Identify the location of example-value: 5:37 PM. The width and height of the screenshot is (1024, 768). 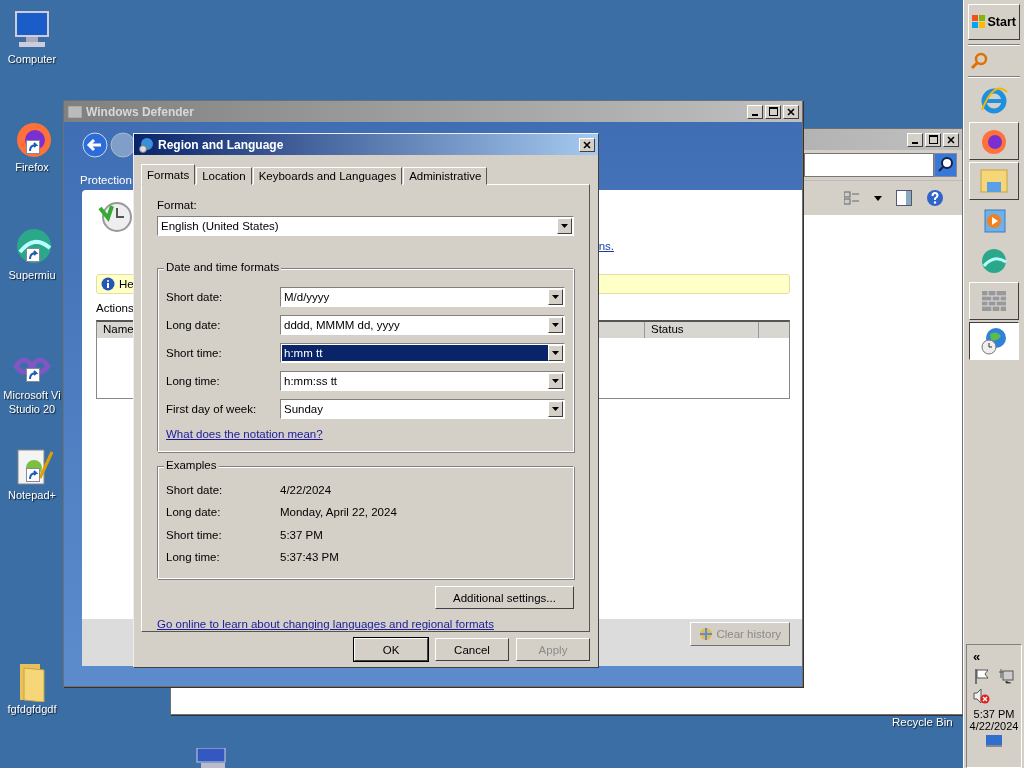
(302, 534).